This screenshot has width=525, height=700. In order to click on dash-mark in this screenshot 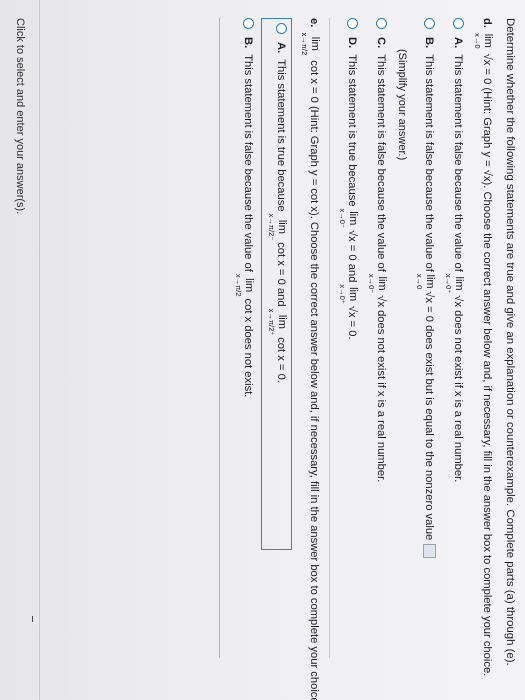, I will do `click(32, 619)`.